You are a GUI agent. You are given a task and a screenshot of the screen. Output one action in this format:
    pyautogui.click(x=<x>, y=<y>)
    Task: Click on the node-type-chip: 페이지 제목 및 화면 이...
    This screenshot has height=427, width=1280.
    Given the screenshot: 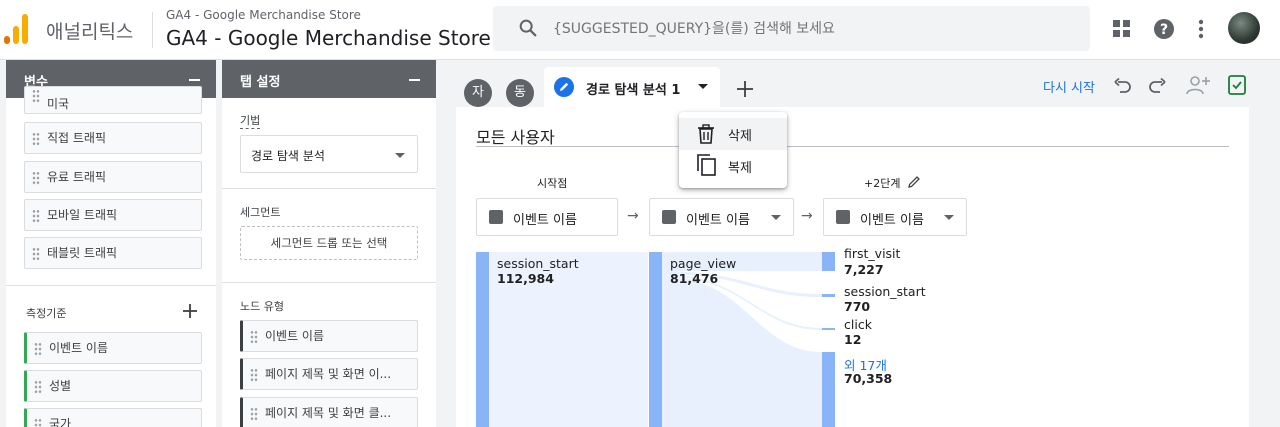 What is the action you would take?
    pyautogui.click(x=329, y=374)
    